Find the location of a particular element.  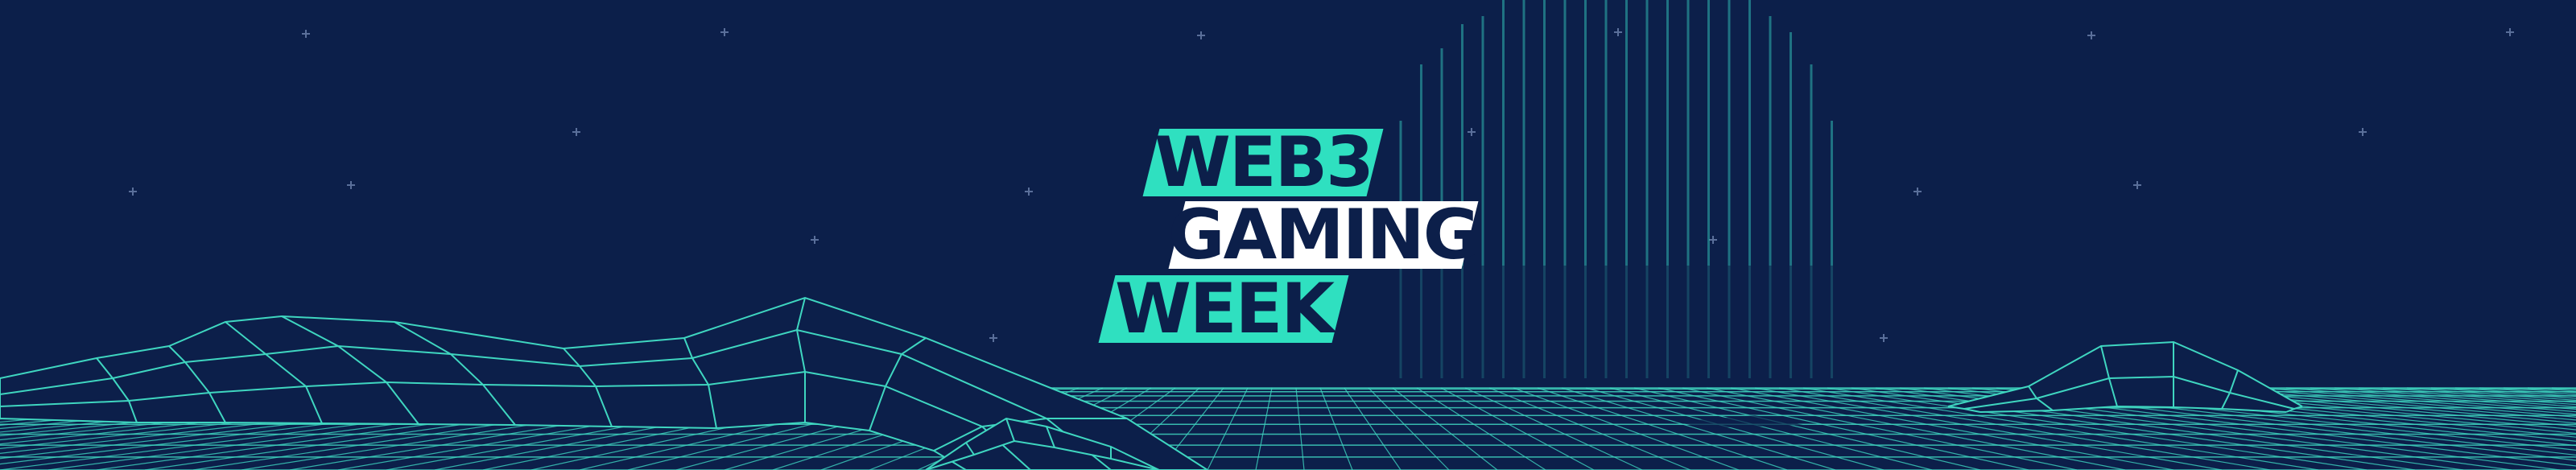

logo-text-web3: WEB3 is located at coordinates (1263, 162).